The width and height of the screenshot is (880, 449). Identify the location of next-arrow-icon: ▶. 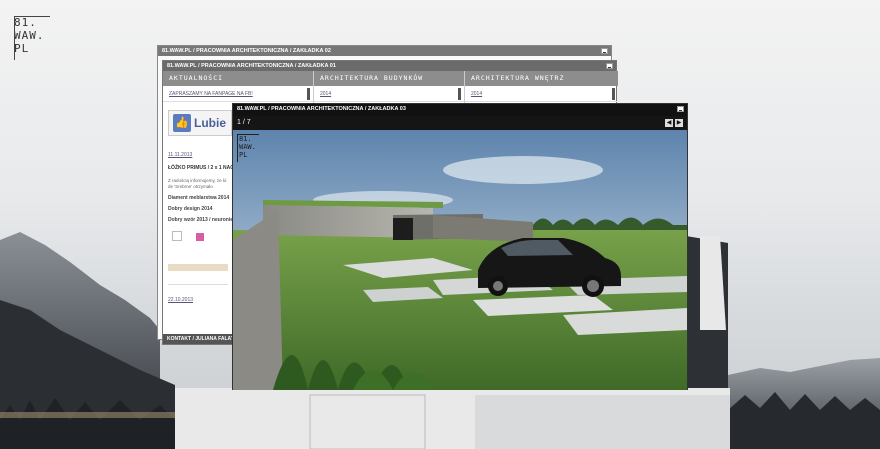
(679, 123).